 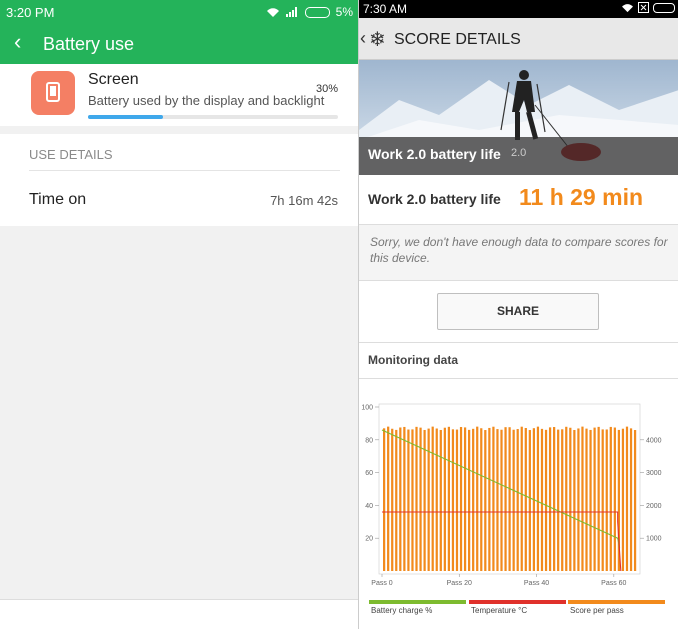 I want to click on hero-caption-label: Work 2.0 battery life, so click(x=434, y=154).